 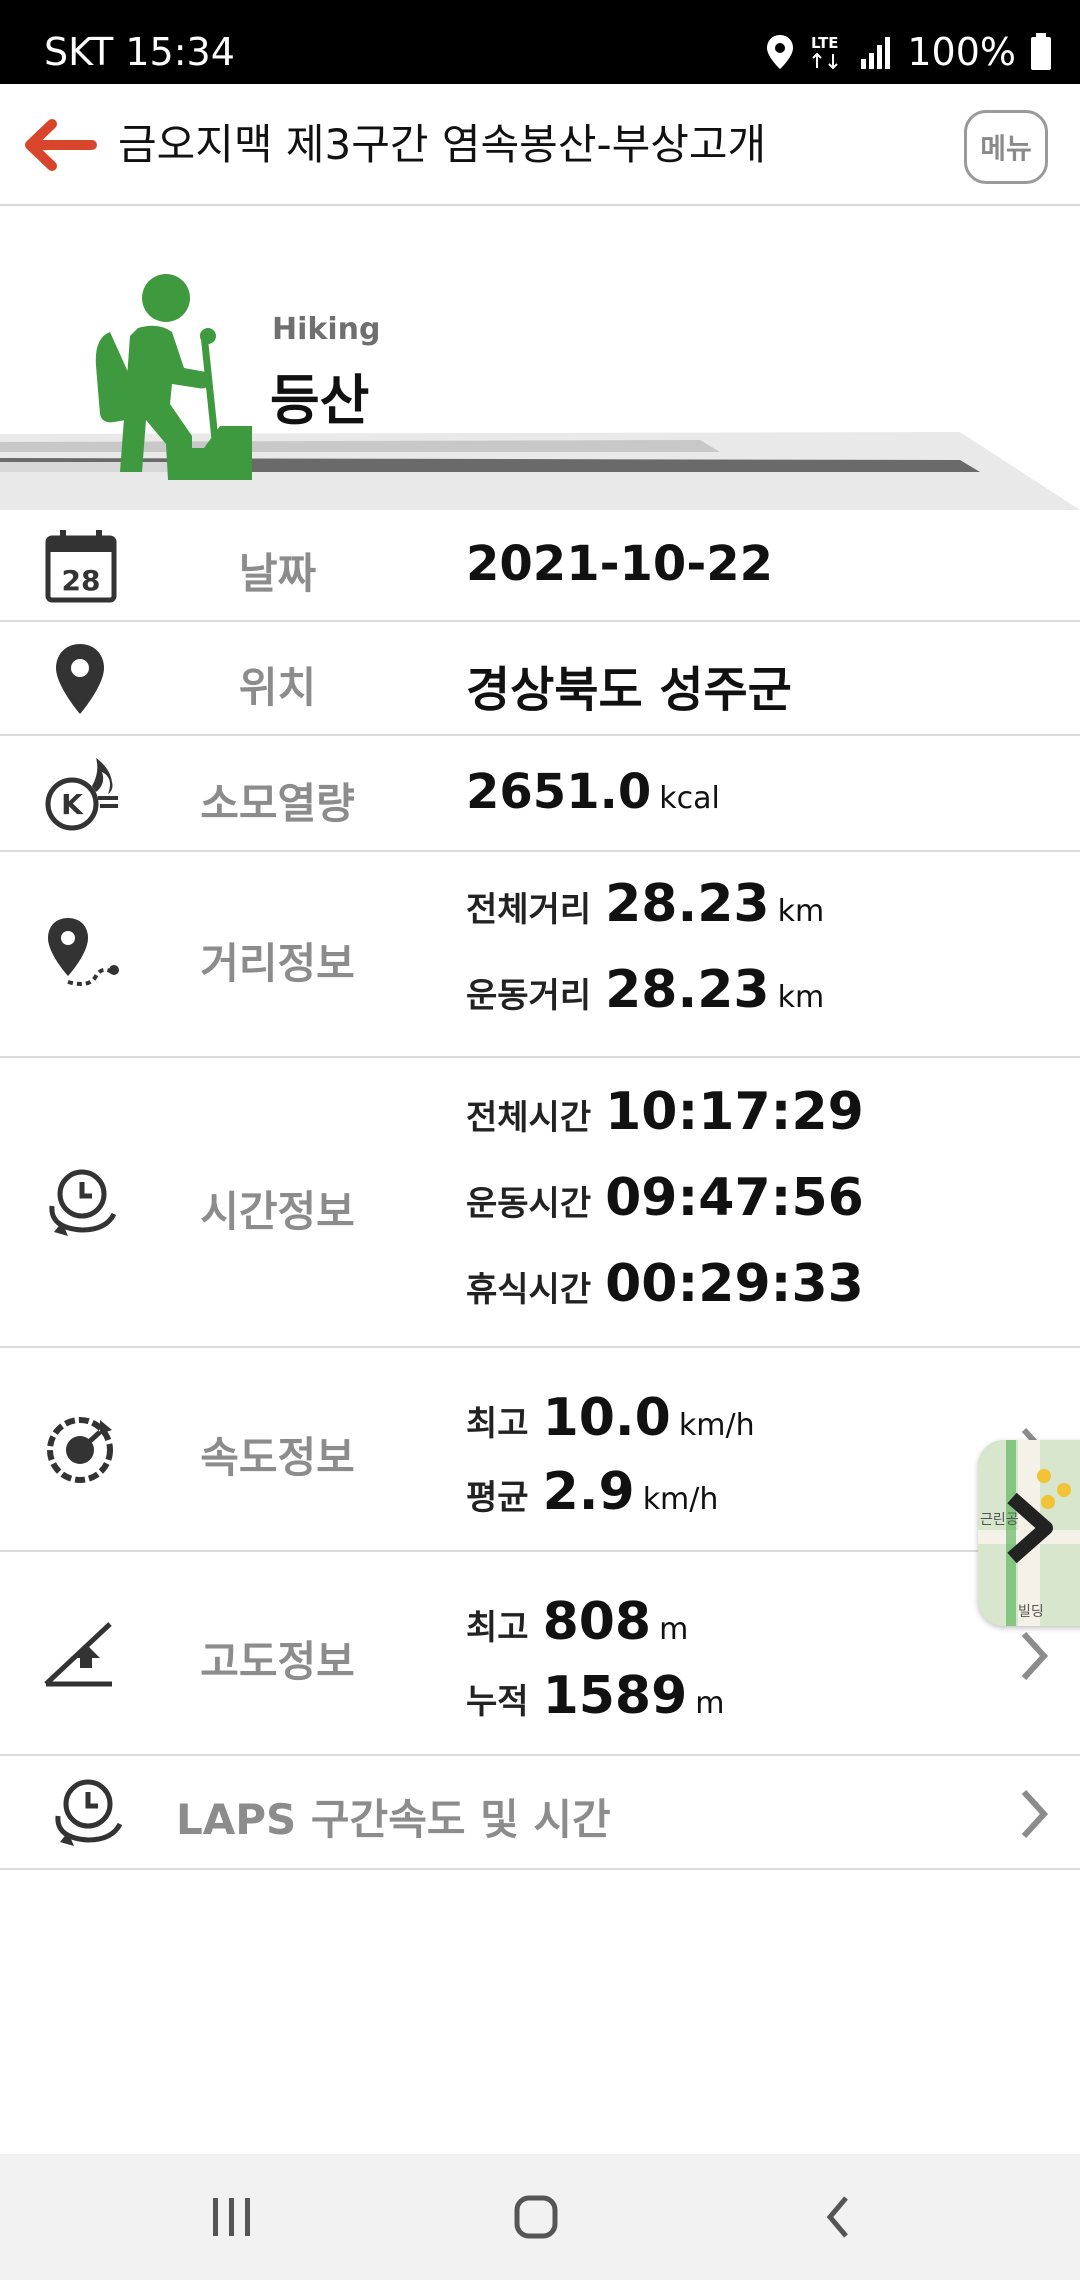 I want to click on svg-text: 근린공, so click(x=999, y=1520).